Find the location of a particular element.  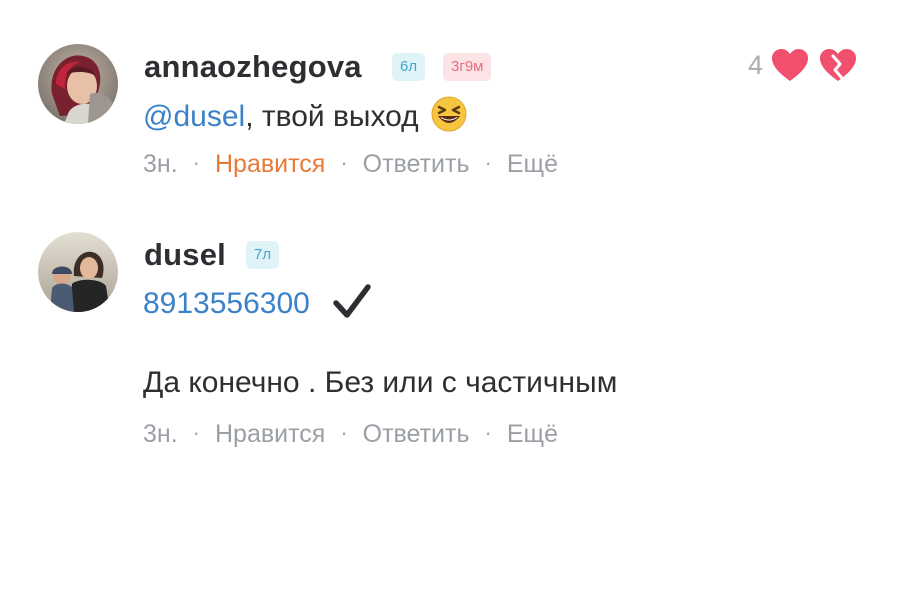

likes-summary: 4 is located at coordinates (802, 65).